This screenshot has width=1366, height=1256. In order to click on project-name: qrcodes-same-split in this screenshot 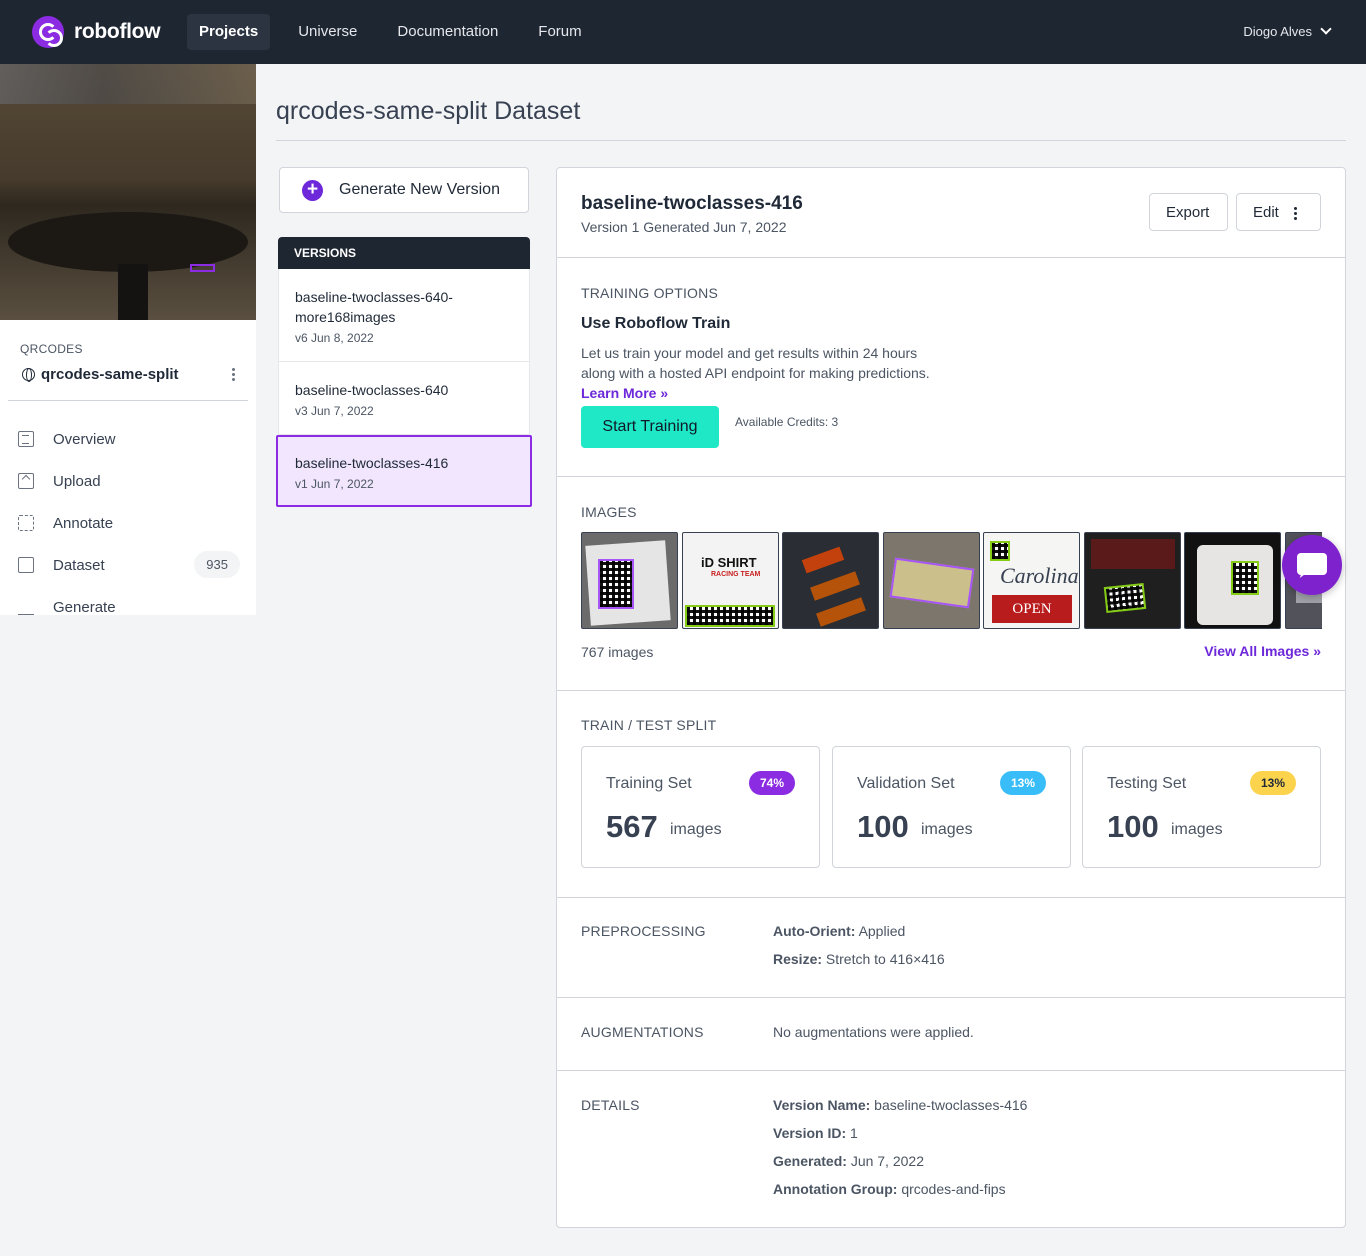, I will do `click(100, 374)`.